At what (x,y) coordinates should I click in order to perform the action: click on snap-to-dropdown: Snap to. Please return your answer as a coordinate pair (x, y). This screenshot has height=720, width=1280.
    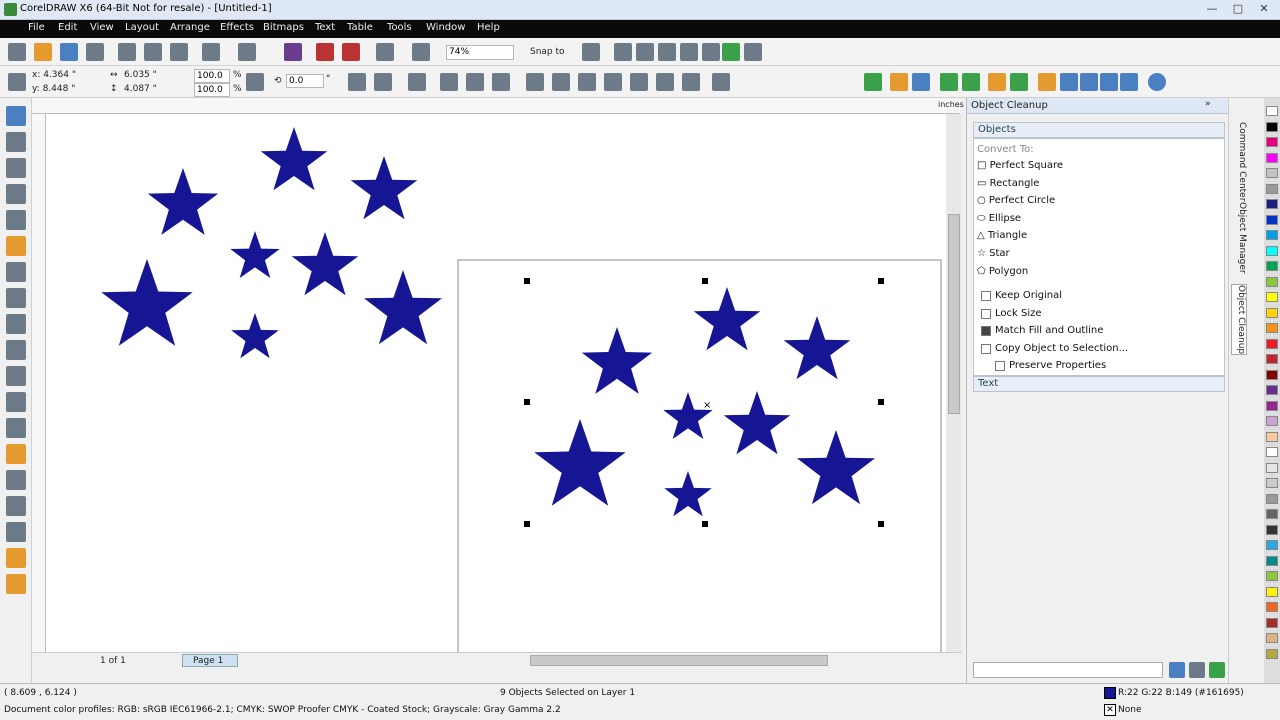
    Looking at the image, I should click on (547, 52).